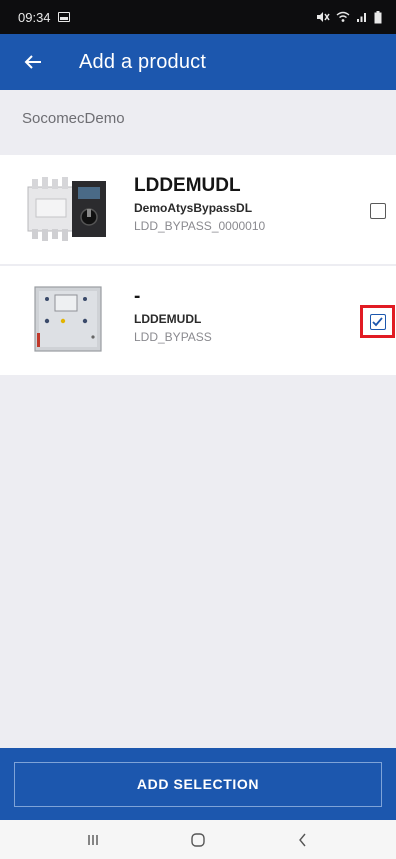  I want to click on status-left: 09:34, so click(44, 17).